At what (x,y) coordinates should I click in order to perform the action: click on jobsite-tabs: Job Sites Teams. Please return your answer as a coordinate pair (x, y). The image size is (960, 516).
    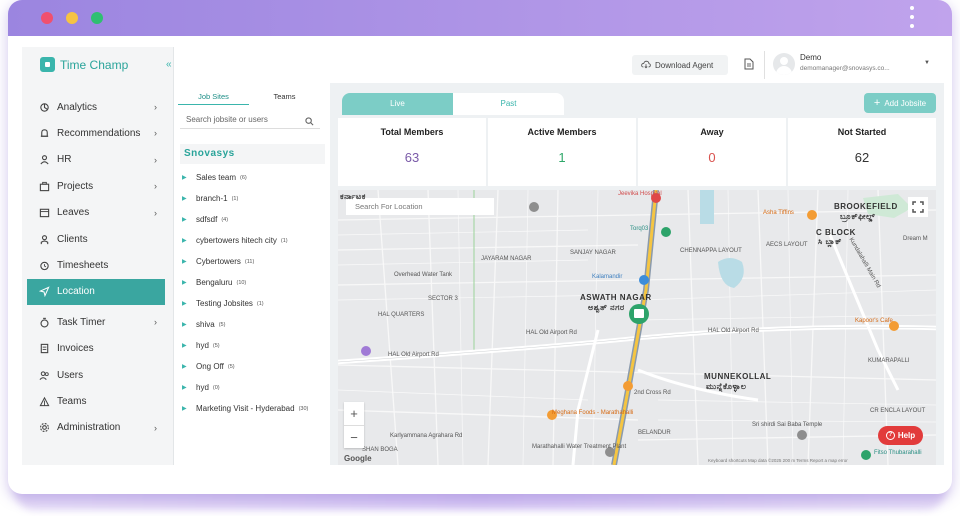
    Looking at the image, I should click on (249, 97).